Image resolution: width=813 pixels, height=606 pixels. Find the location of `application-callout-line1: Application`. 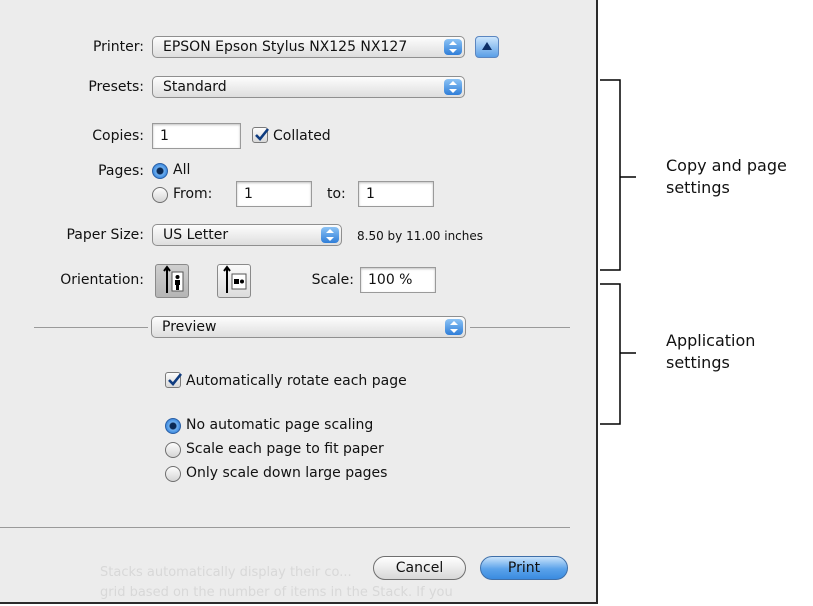

application-callout-line1: Application is located at coordinates (711, 340).